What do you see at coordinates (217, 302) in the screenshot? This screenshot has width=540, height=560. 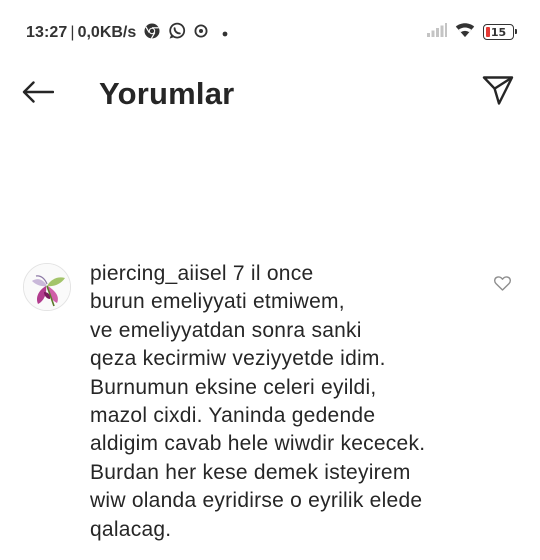 I see `comment-line: burun emeliyyati etmiwem,` at bounding box center [217, 302].